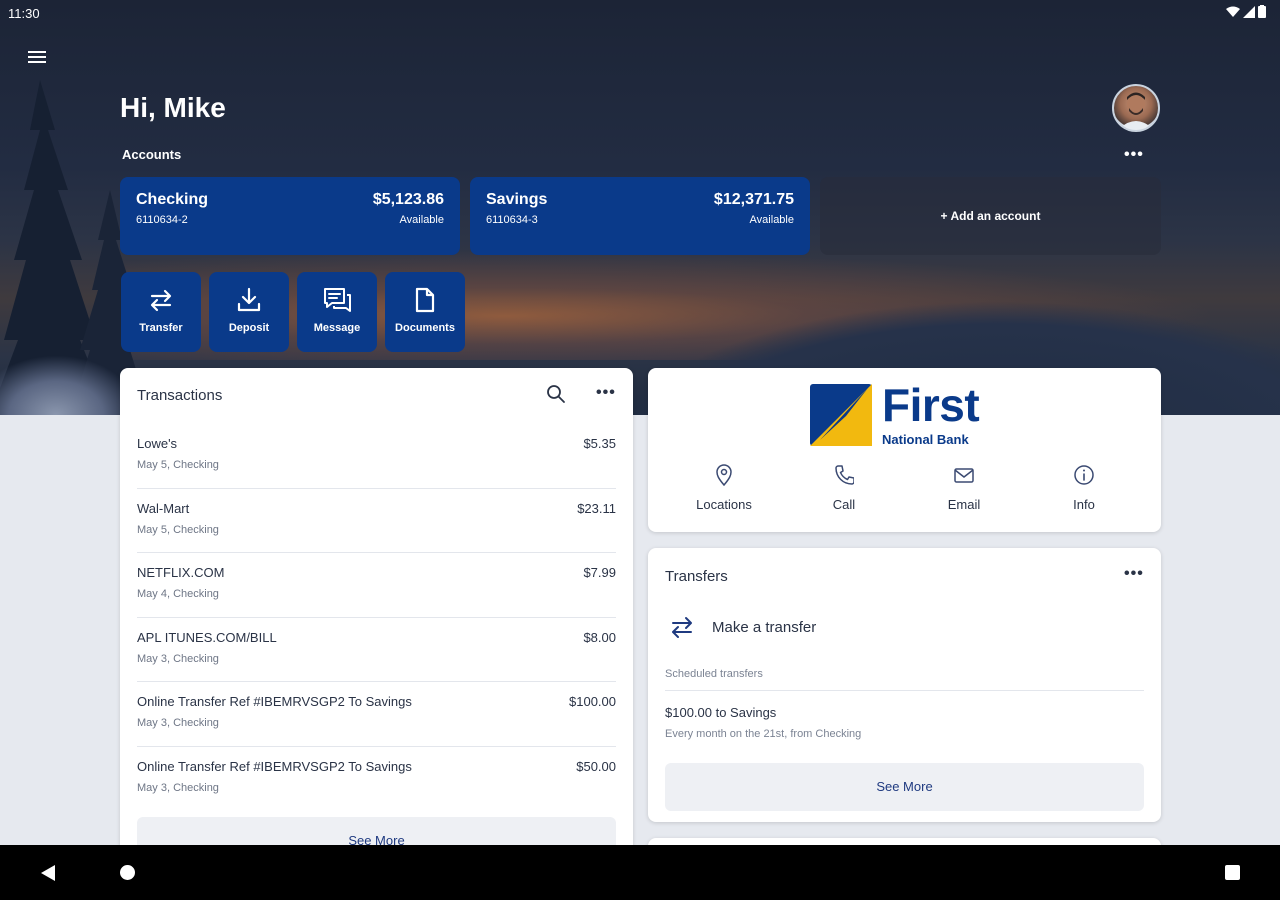  Describe the element at coordinates (172, 199) in the screenshot. I see `account-name: Checking` at that location.